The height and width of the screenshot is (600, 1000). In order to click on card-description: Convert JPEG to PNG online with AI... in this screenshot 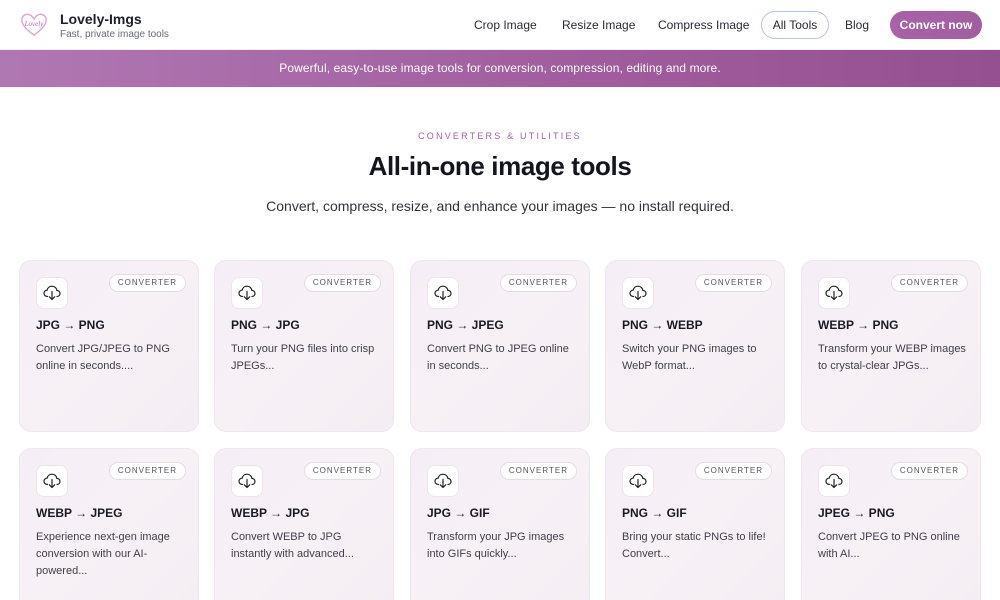, I will do `click(889, 545)`.